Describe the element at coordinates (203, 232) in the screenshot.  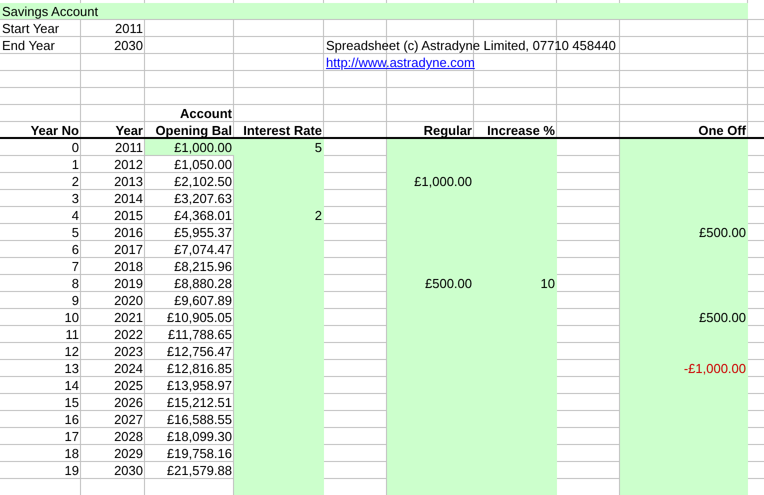
I see `table-cell-text: £5,955.37` at that location.